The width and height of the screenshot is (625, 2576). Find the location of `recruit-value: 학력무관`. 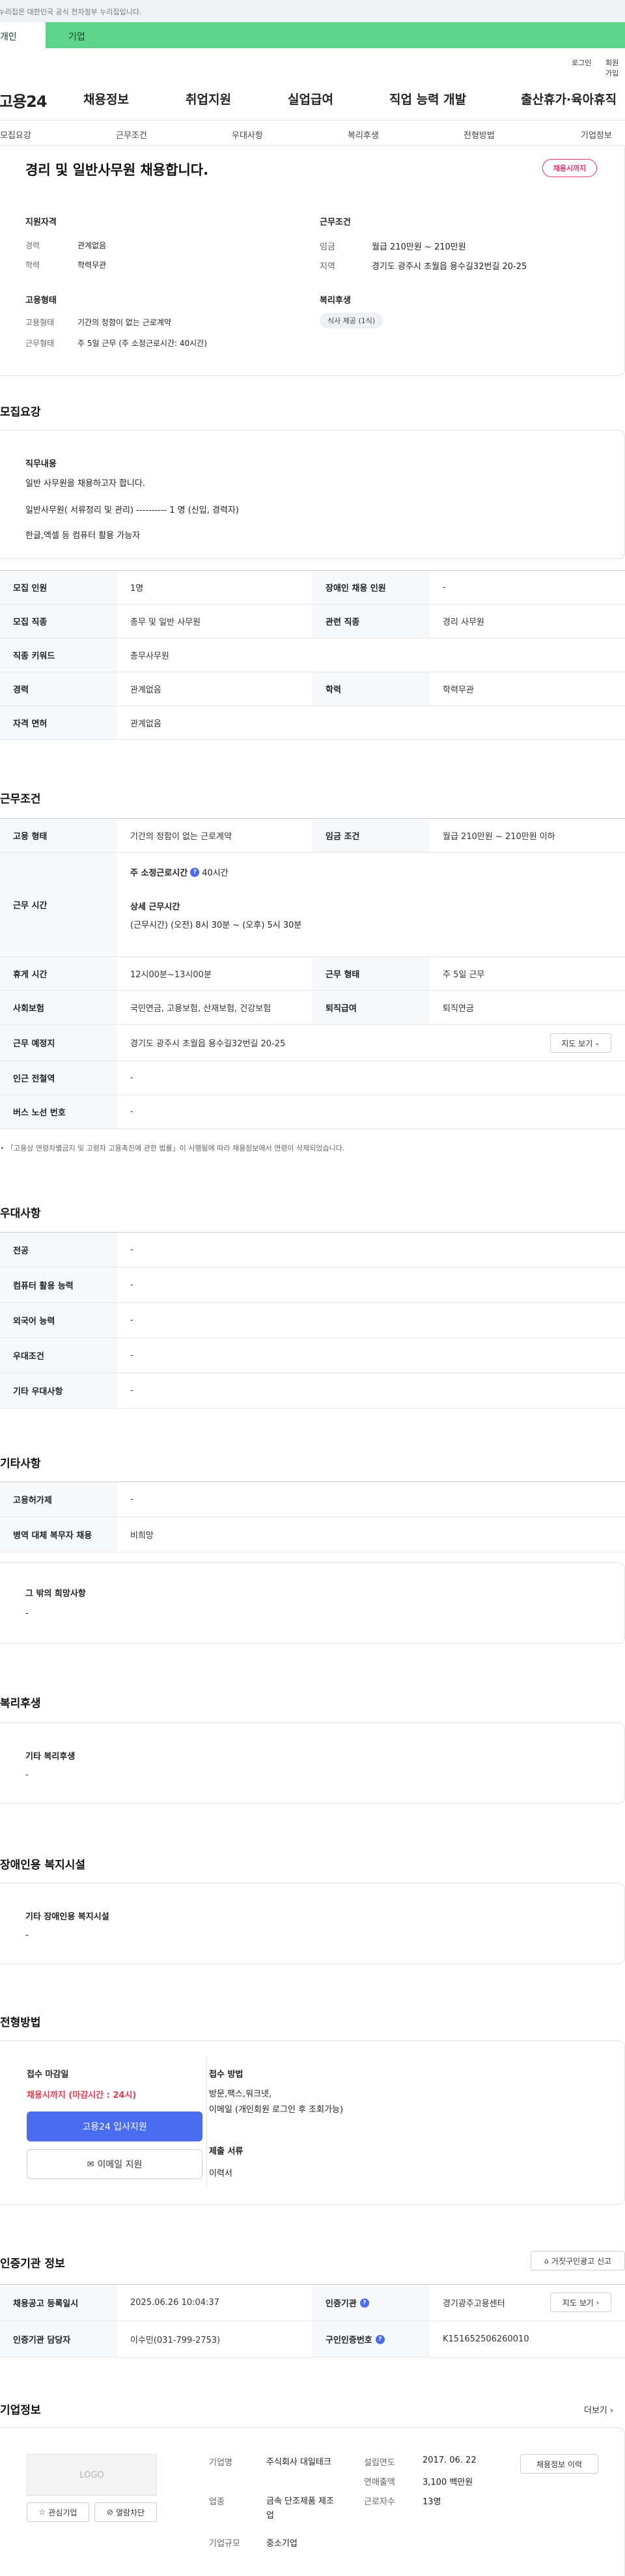

recruit-value: 학력무관 is located at coordinates (458, 690).